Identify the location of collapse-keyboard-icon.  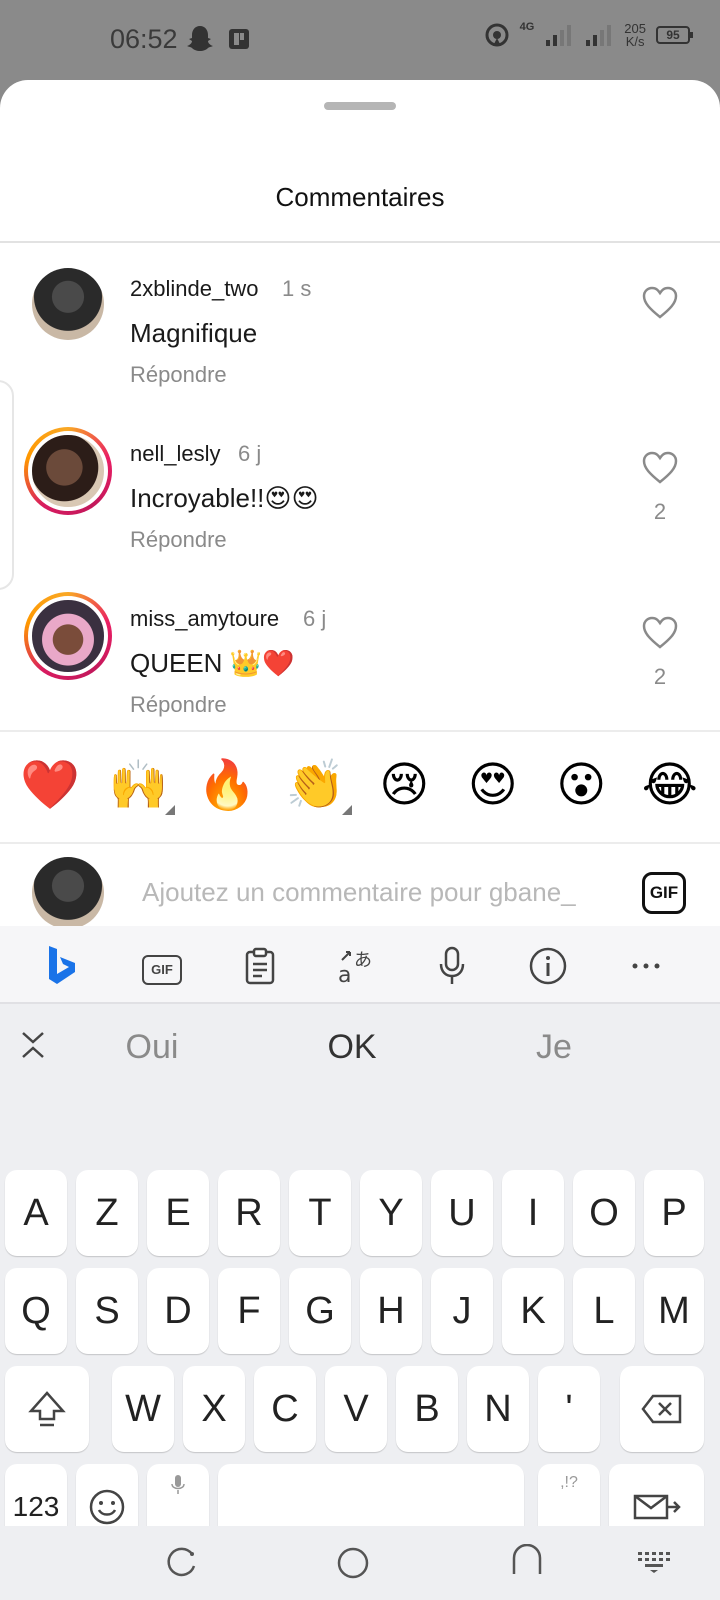
(33, 1045).